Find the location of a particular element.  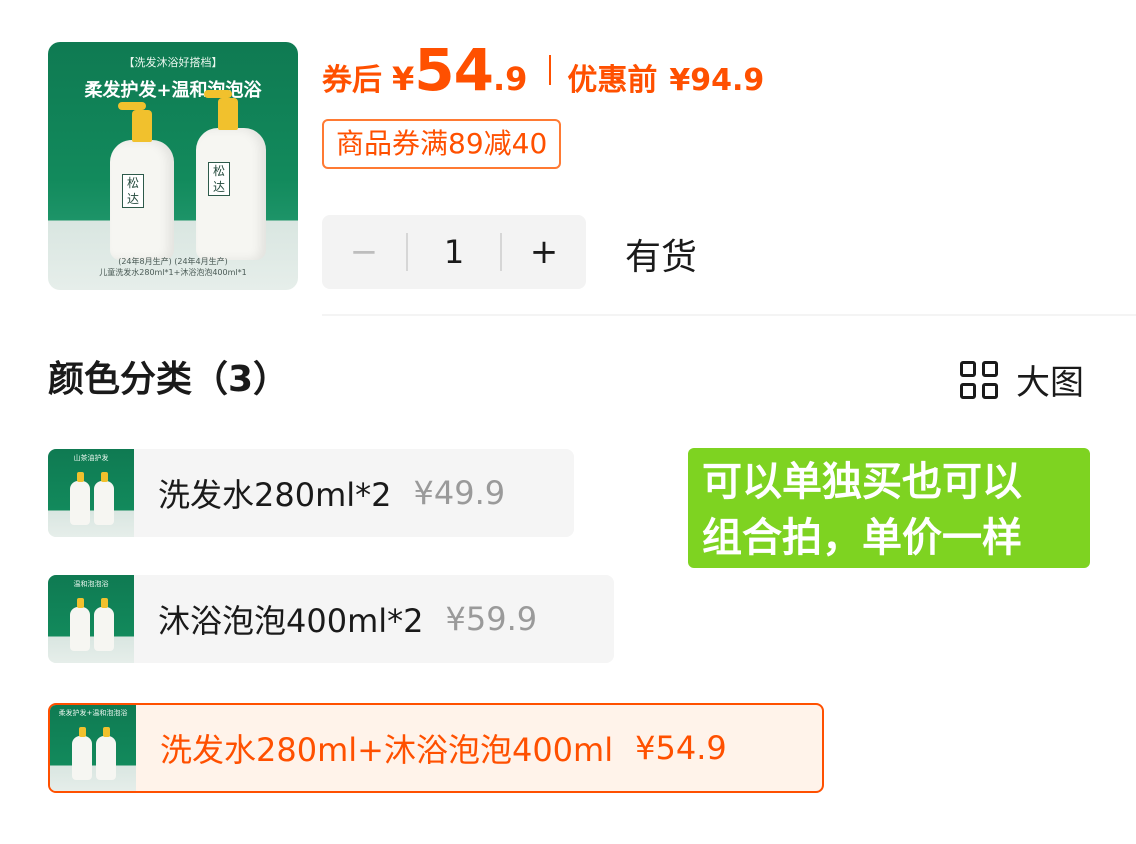

variant-thumbnail: 柔发护发+温和泡泡浴 is located at coordinates (93, 748).